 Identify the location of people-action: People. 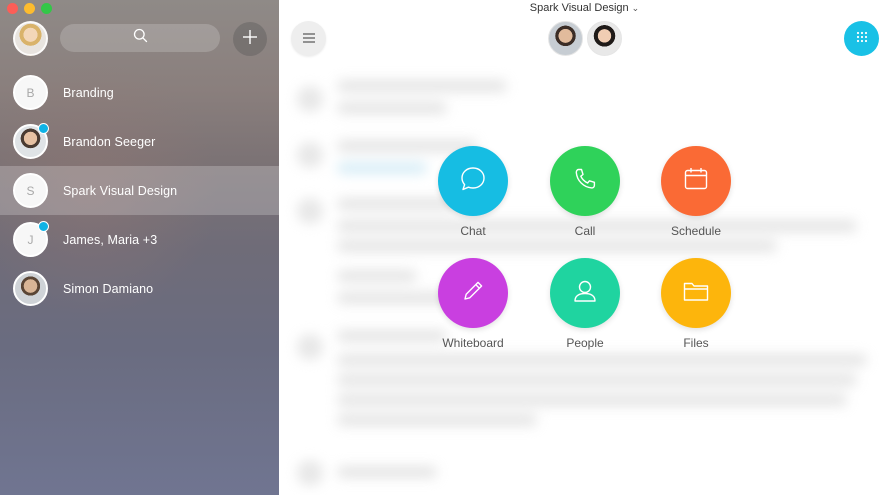
(585, 304).